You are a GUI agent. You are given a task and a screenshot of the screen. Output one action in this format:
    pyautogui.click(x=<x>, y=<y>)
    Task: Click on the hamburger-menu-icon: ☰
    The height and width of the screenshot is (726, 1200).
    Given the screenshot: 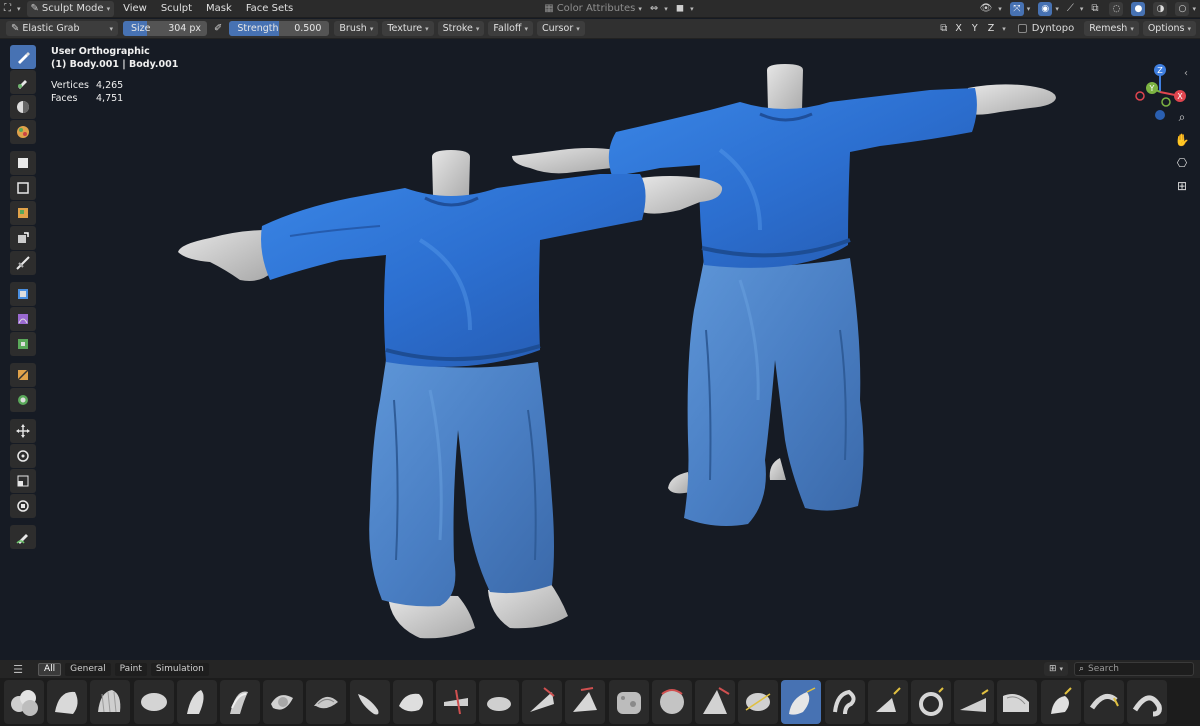 What is the action you would take?
    pyautogui.click(x=18, y=669)
    